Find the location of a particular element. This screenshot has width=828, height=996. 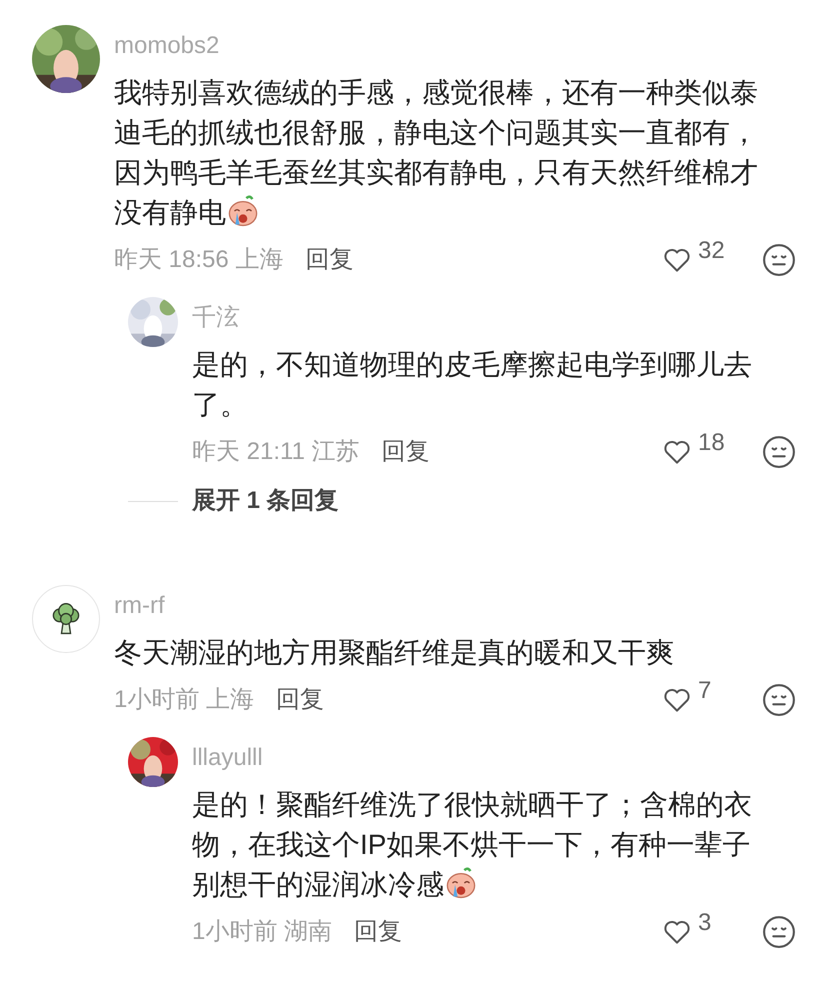

comment-text: 是的！聚酯纤维洗了很快就晒干了；含棉的衣物，在我这个IP如果不烘干一下，有种一辈子别想干的湿润冰冷感 is located at coordinates (472, 845).